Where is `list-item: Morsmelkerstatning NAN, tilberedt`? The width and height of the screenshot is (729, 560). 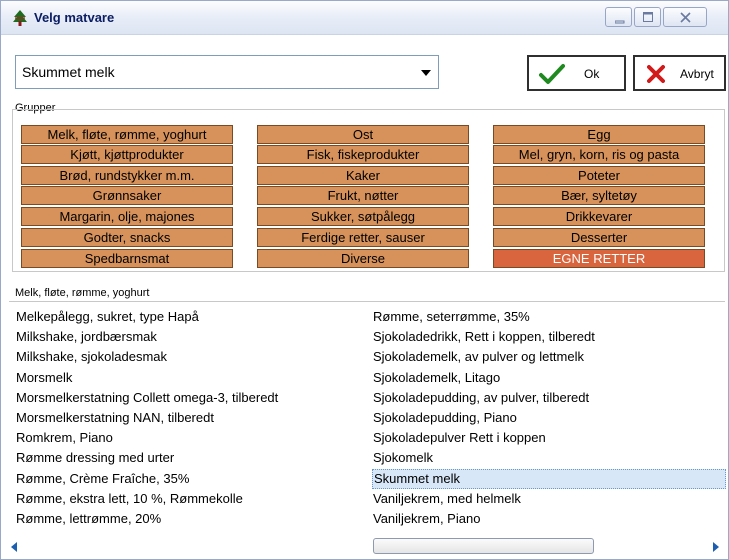
list-item: Morsmelkerstatning NAN, tilberedt is located at coordinates (146, 418).